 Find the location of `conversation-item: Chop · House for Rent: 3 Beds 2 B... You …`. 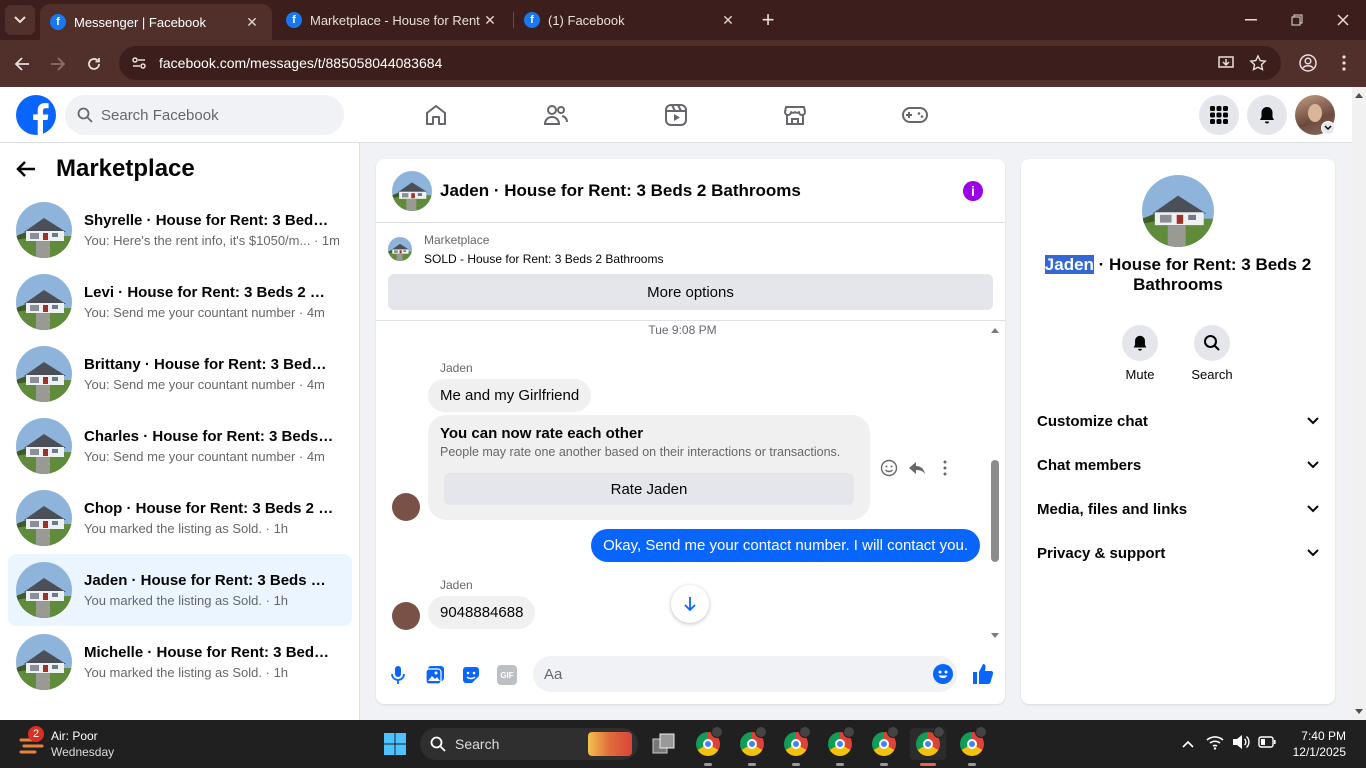

conversation-item: Chop · House for Rent: 3 Beds 2 B... You … is located at coordinates (180, 518).